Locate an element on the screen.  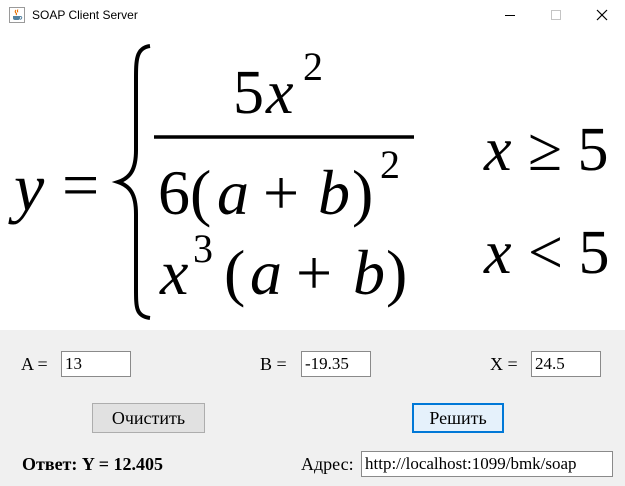
svg-text: ≥ 5 is located at coordinates (568, 150).